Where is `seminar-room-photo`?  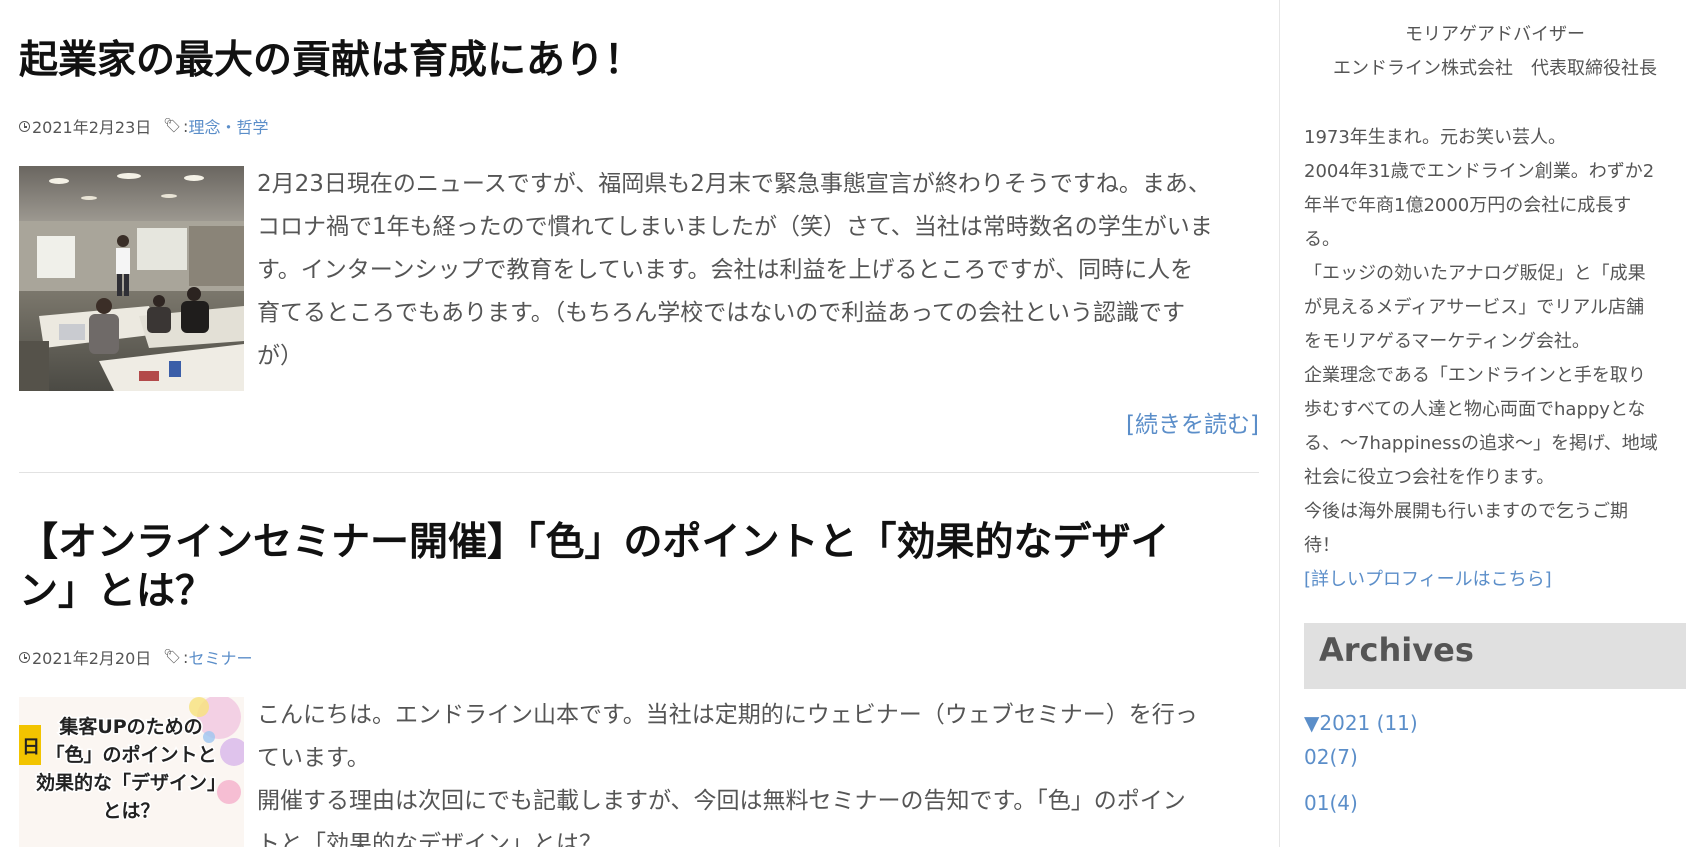 seminar-room-photo is located at coordinates (131, 278).